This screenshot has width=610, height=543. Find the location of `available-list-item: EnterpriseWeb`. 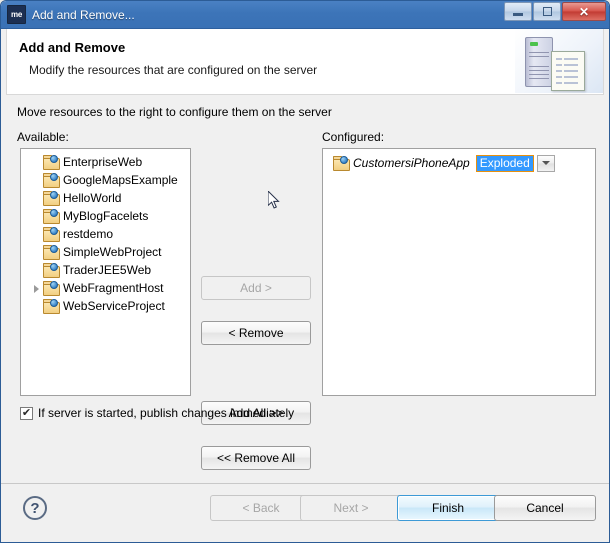

available-list-item: EnterpriseWeb is located at coordinates (105, 162).